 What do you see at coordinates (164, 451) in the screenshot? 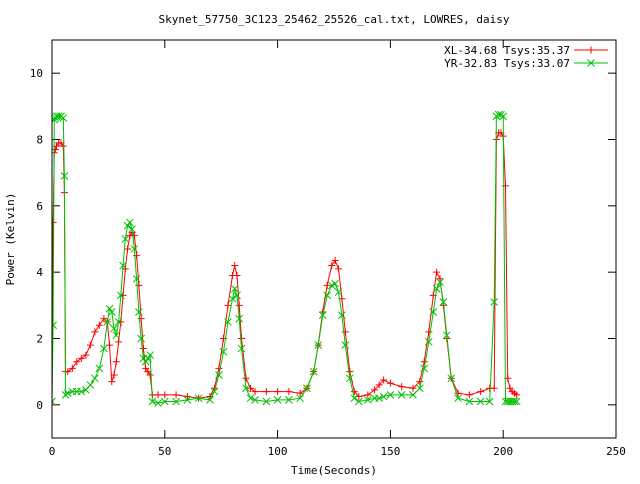
I see `x-tick-label: 50` at bounding box center [164, 451].